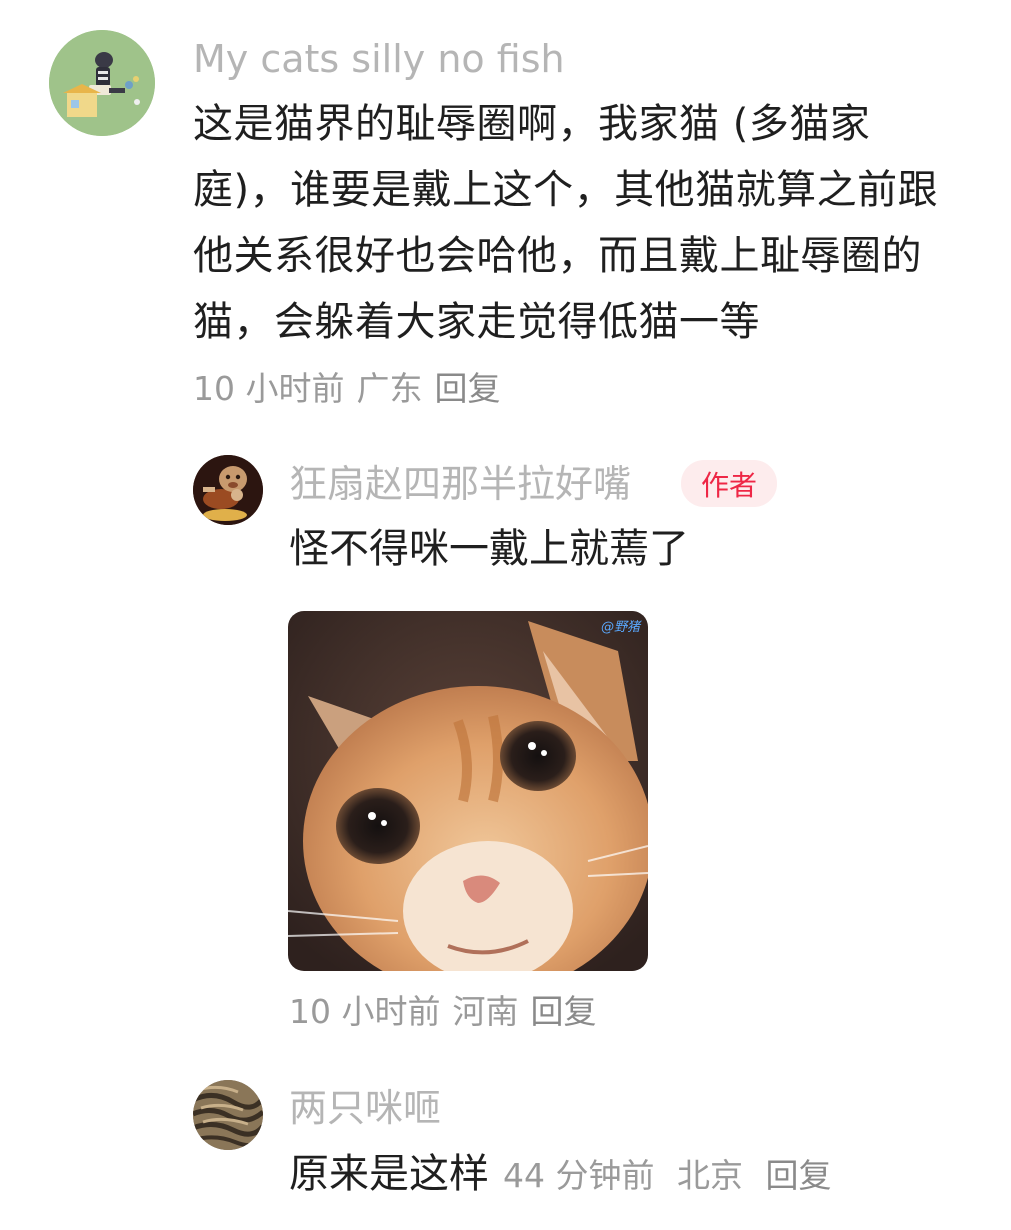  I want to click on comment-location: 广东, so click(389, 388).